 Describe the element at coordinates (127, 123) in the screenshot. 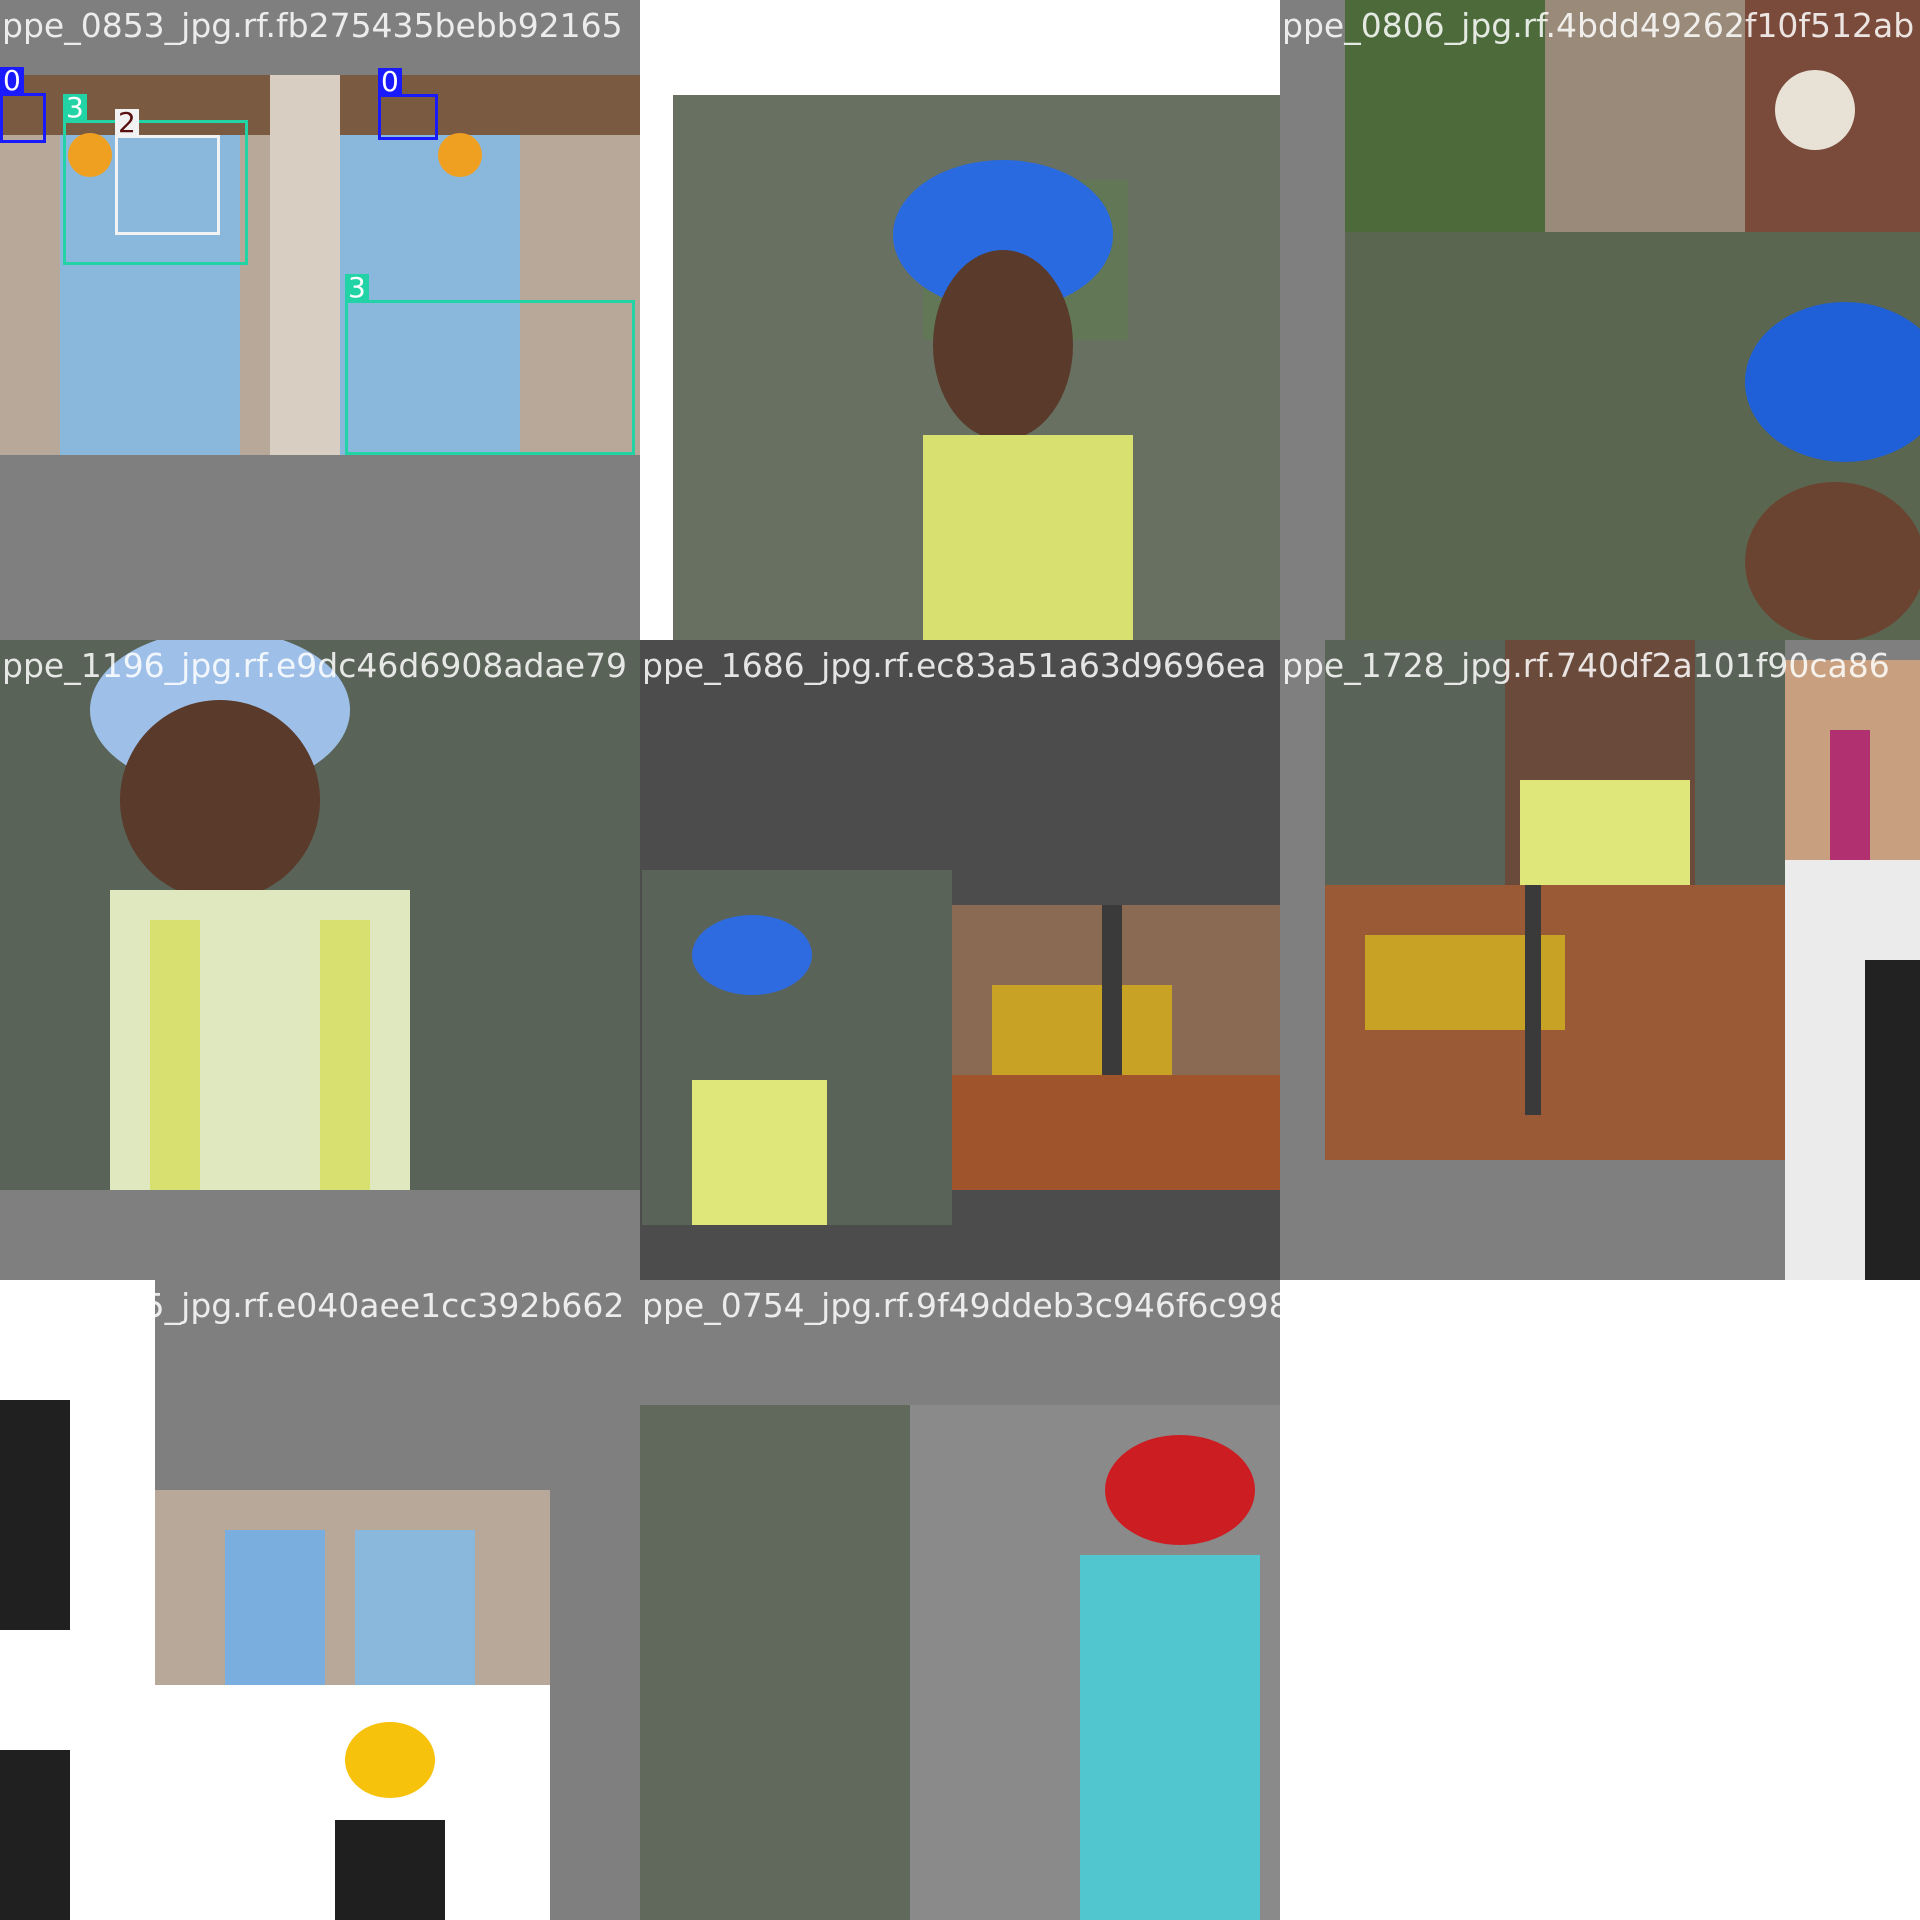

I see `class-label: 2` at that location.